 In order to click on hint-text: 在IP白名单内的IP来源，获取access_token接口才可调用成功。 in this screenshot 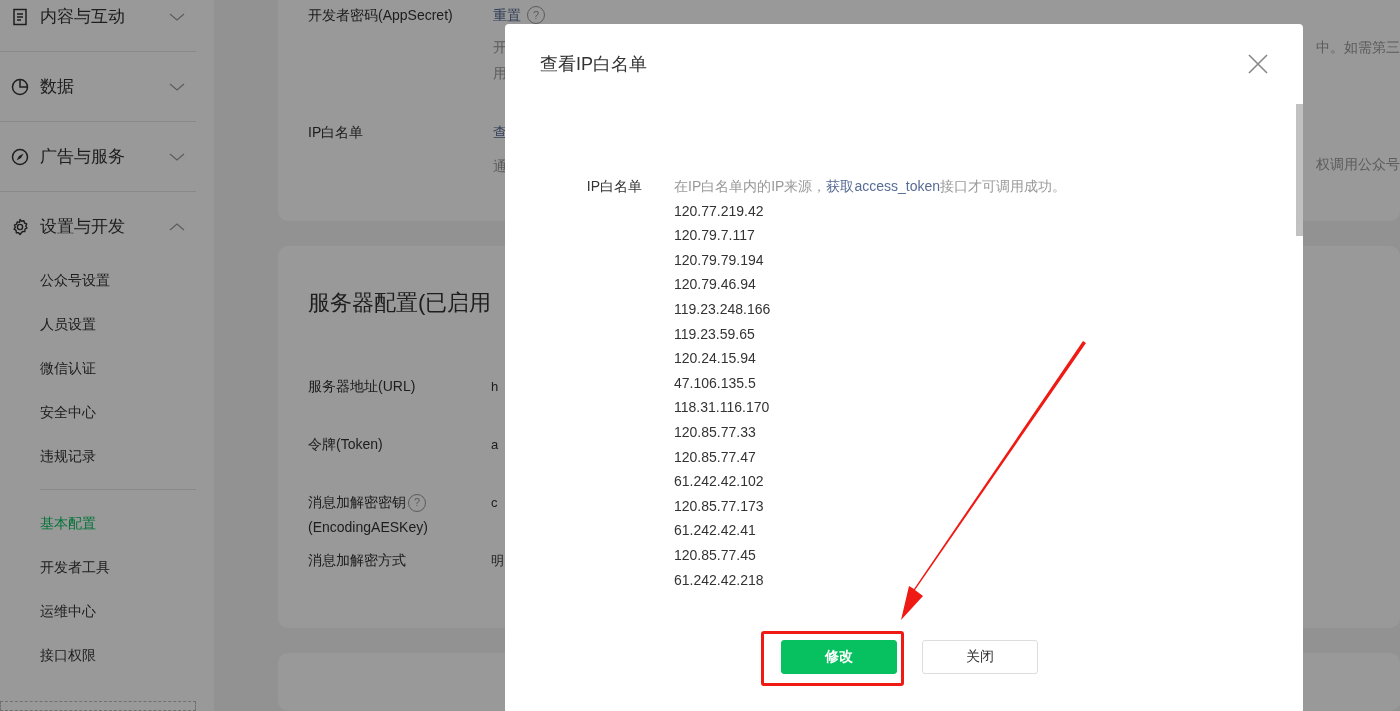, I will do `click(870, 186)`.